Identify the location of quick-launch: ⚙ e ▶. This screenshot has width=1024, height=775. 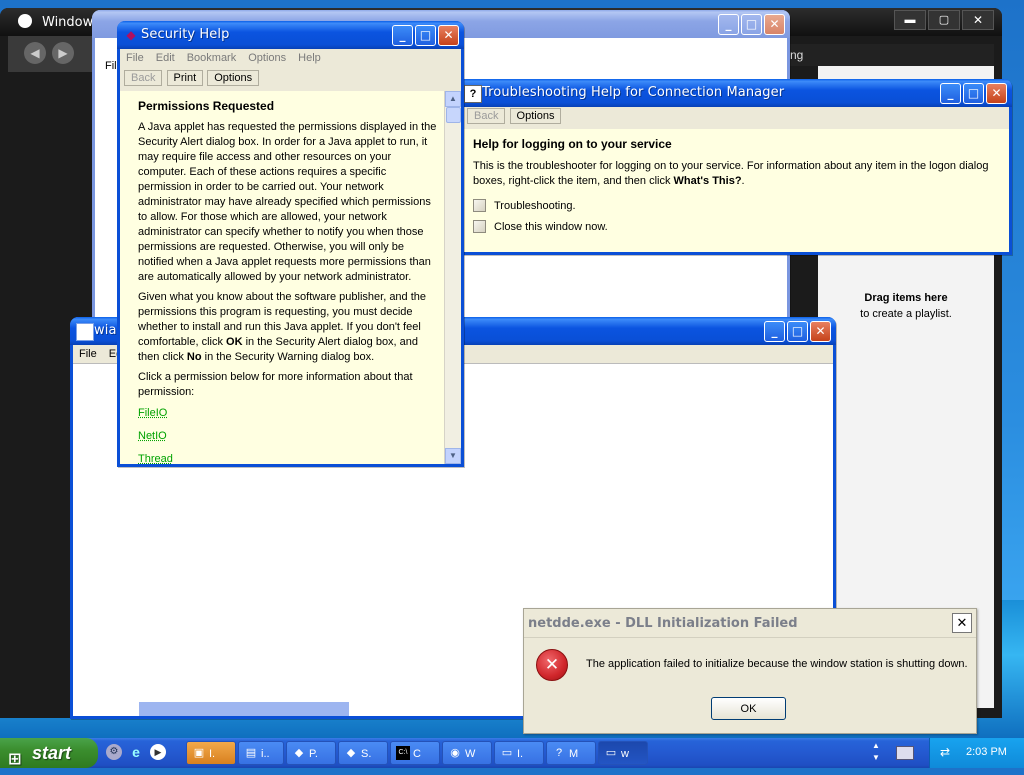
(136, 752).